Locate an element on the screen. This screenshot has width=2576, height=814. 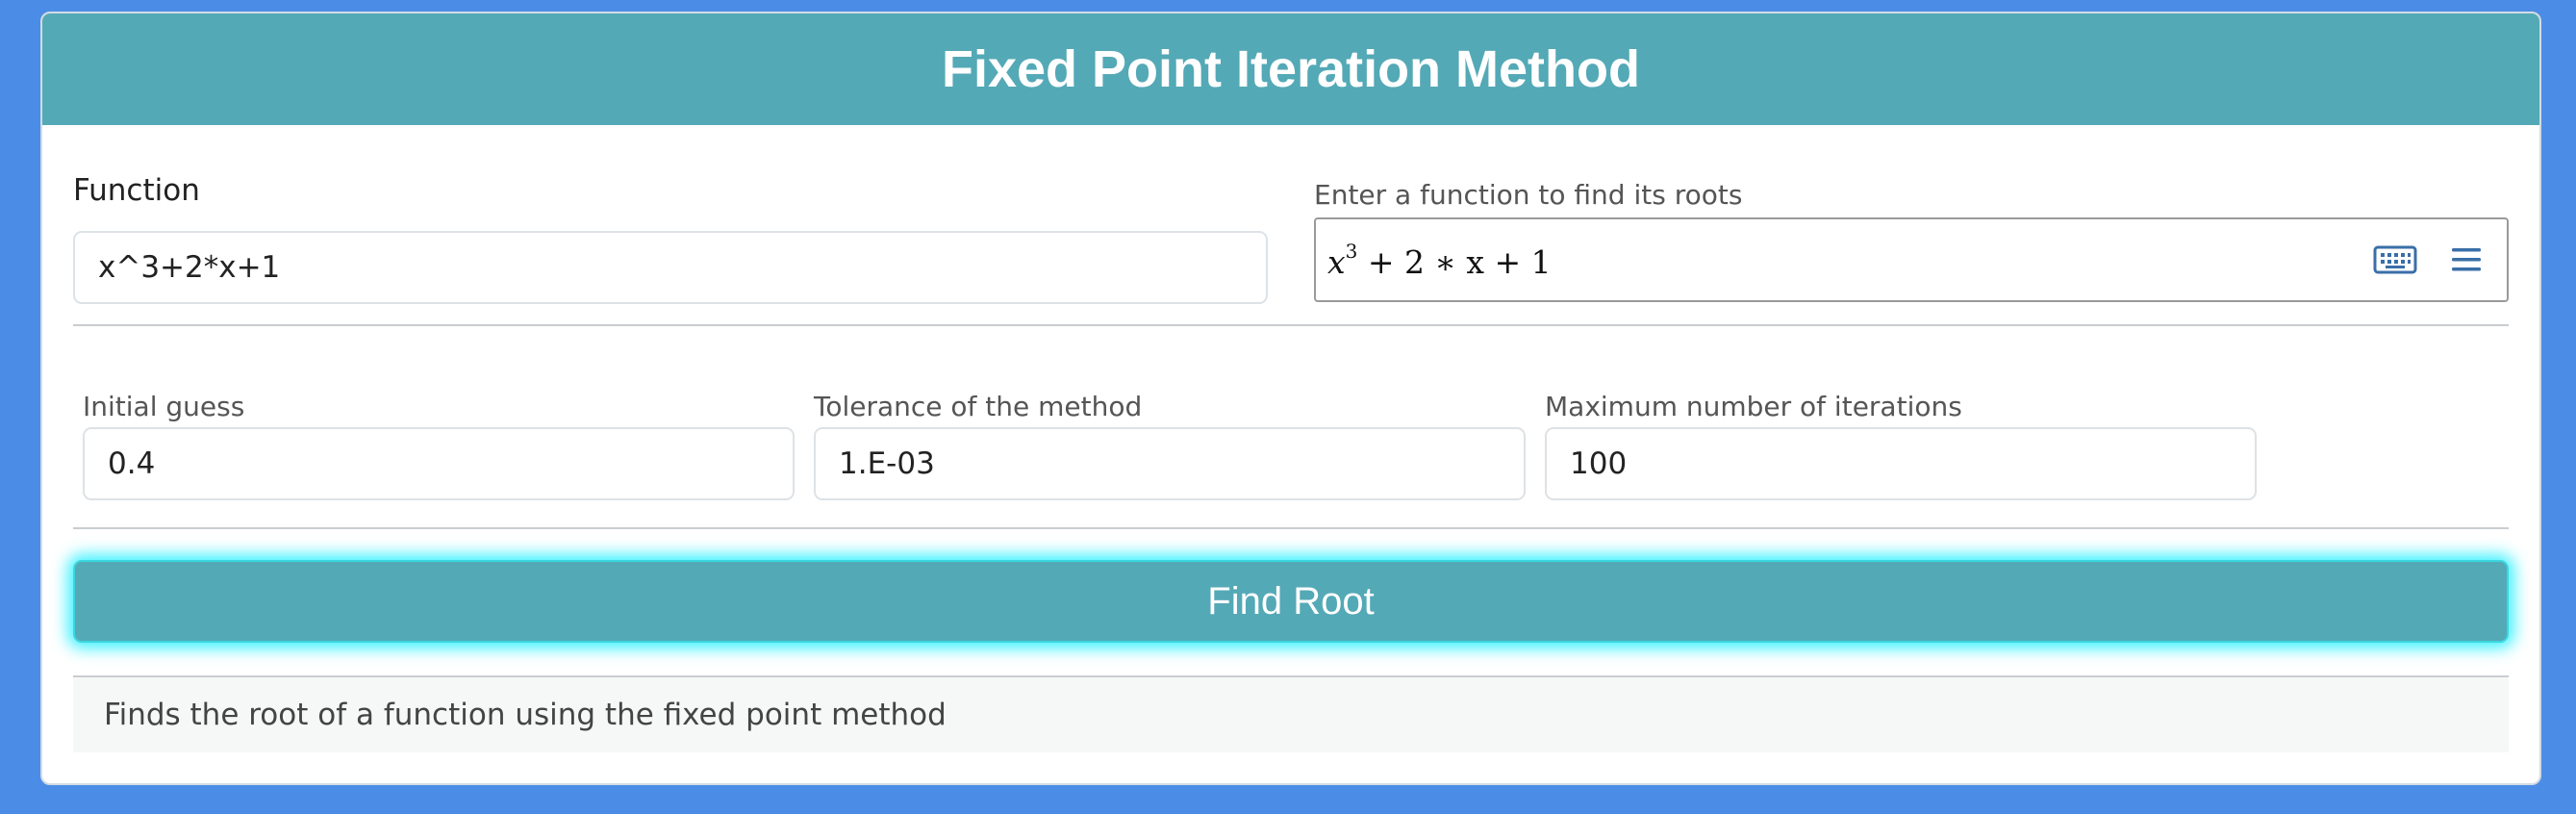
find-root-button: Find Root is located at coordinates (1291, 601).